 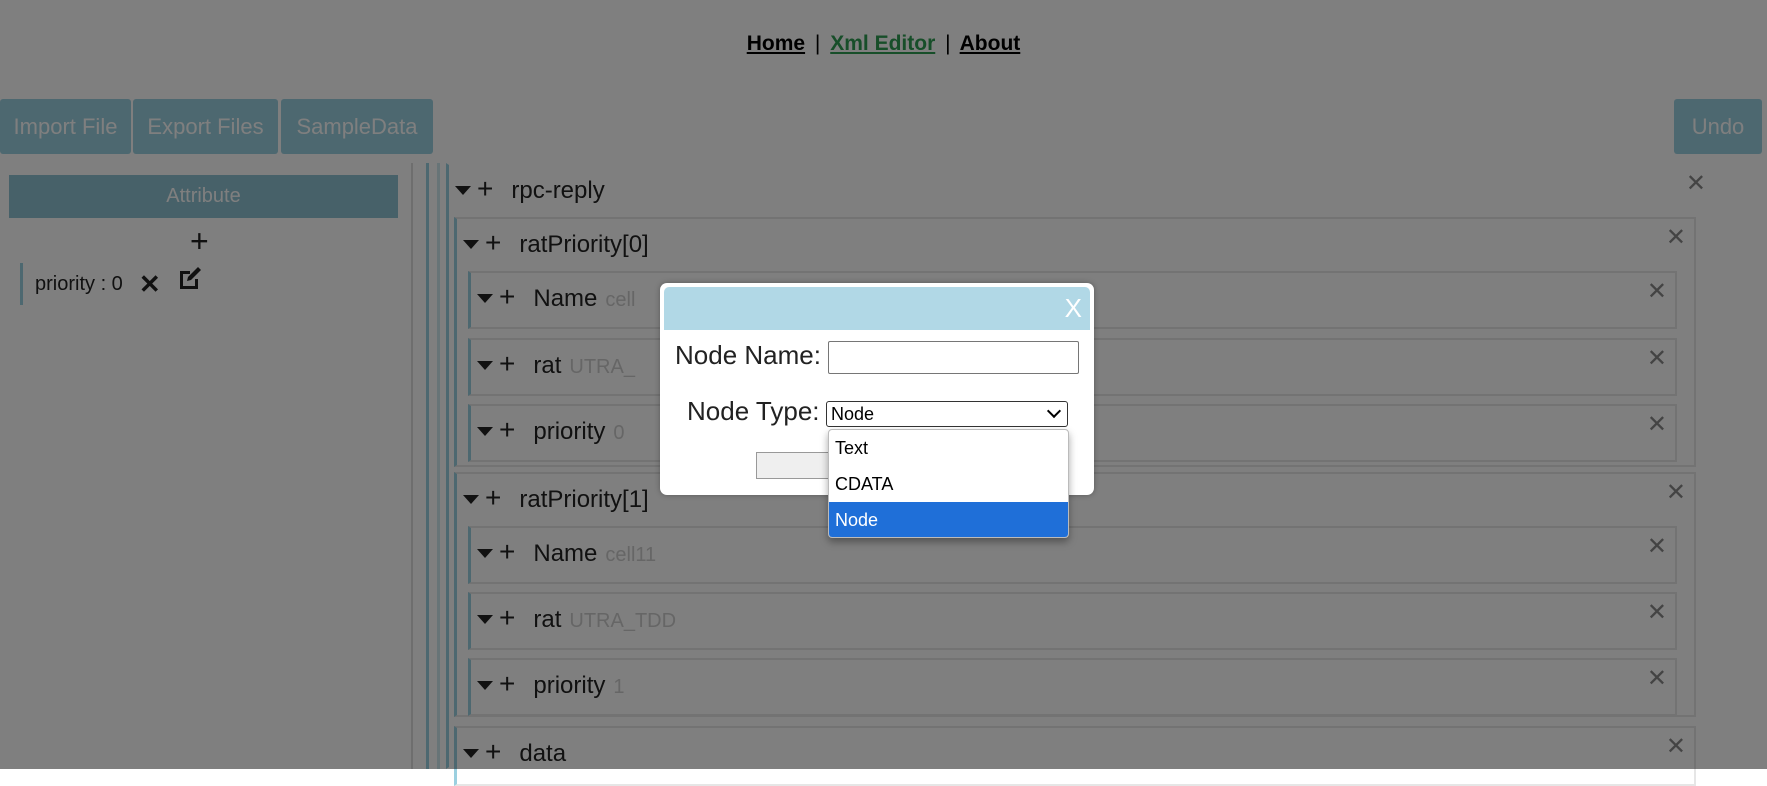 I want to click on modal-submit-button, so click(x=796, y=465).